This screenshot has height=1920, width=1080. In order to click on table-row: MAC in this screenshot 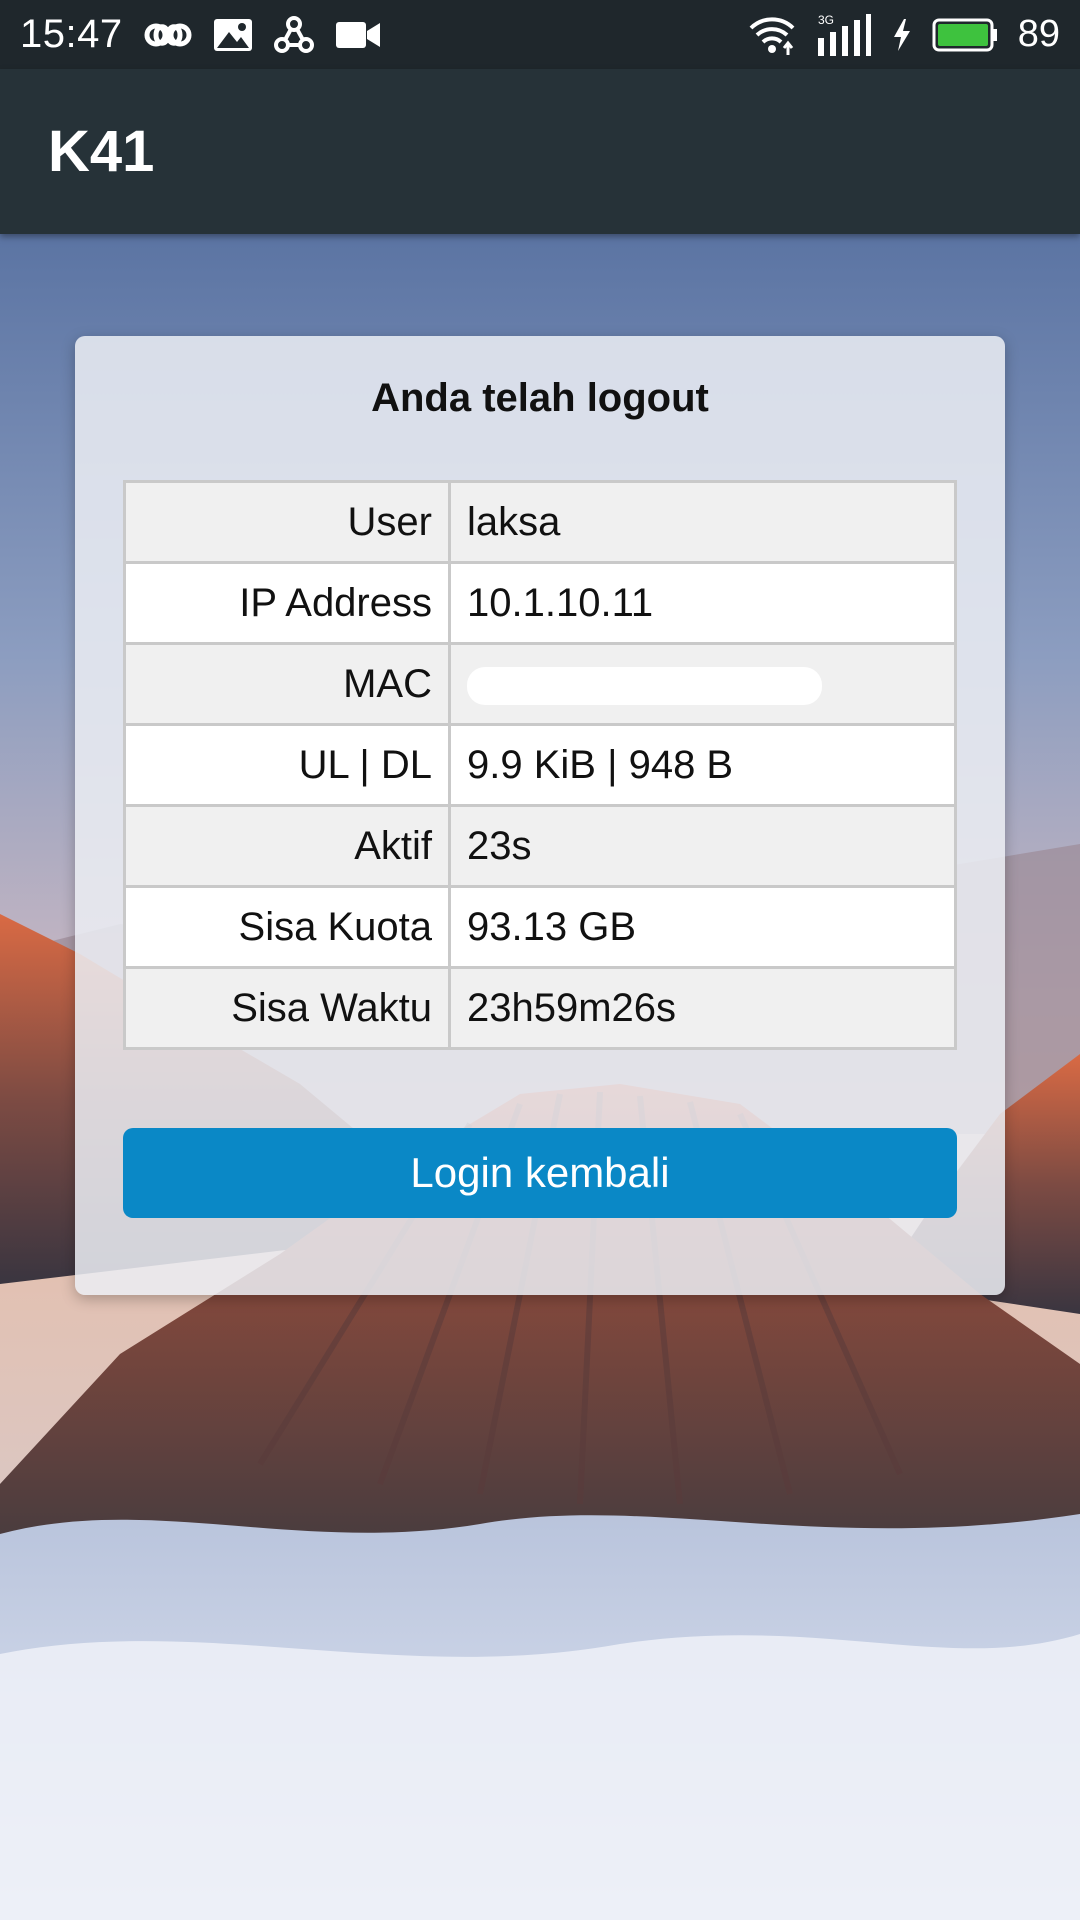, I will do `click(540, 684)`.